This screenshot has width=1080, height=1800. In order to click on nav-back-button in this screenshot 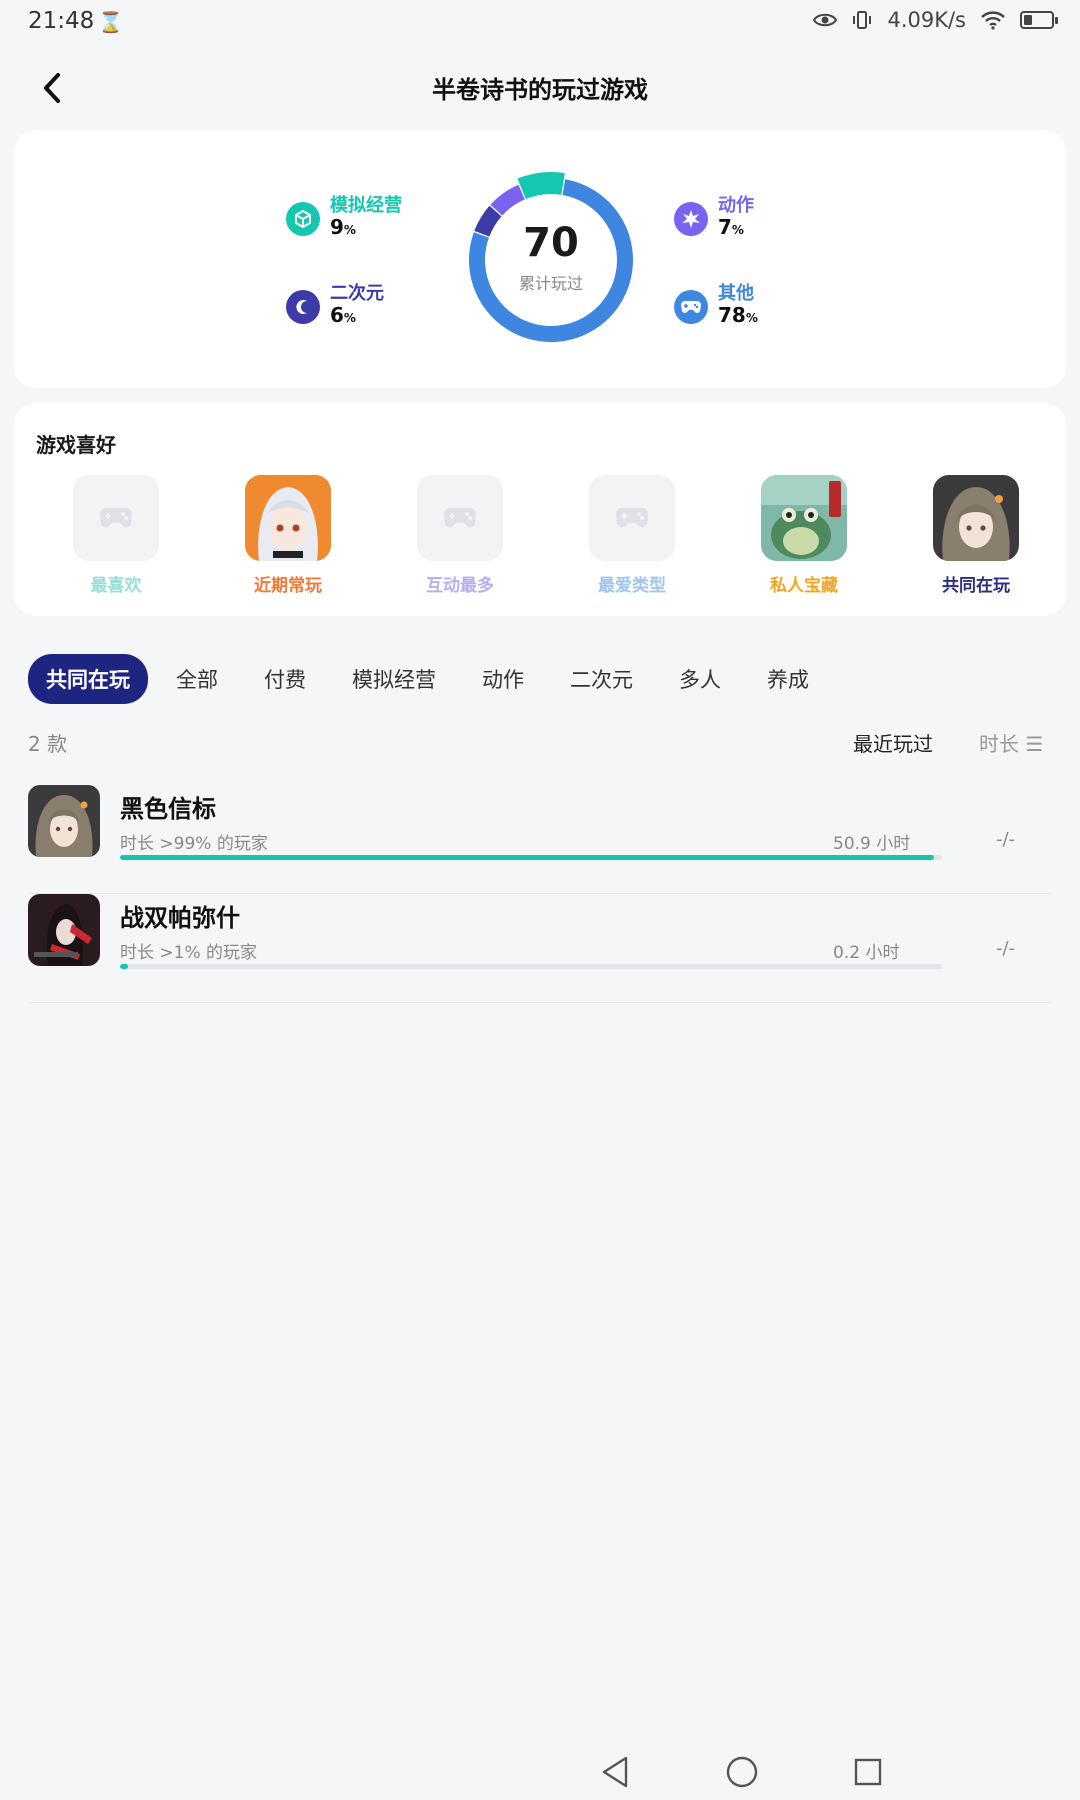, I will do `click(616, 1772)`.